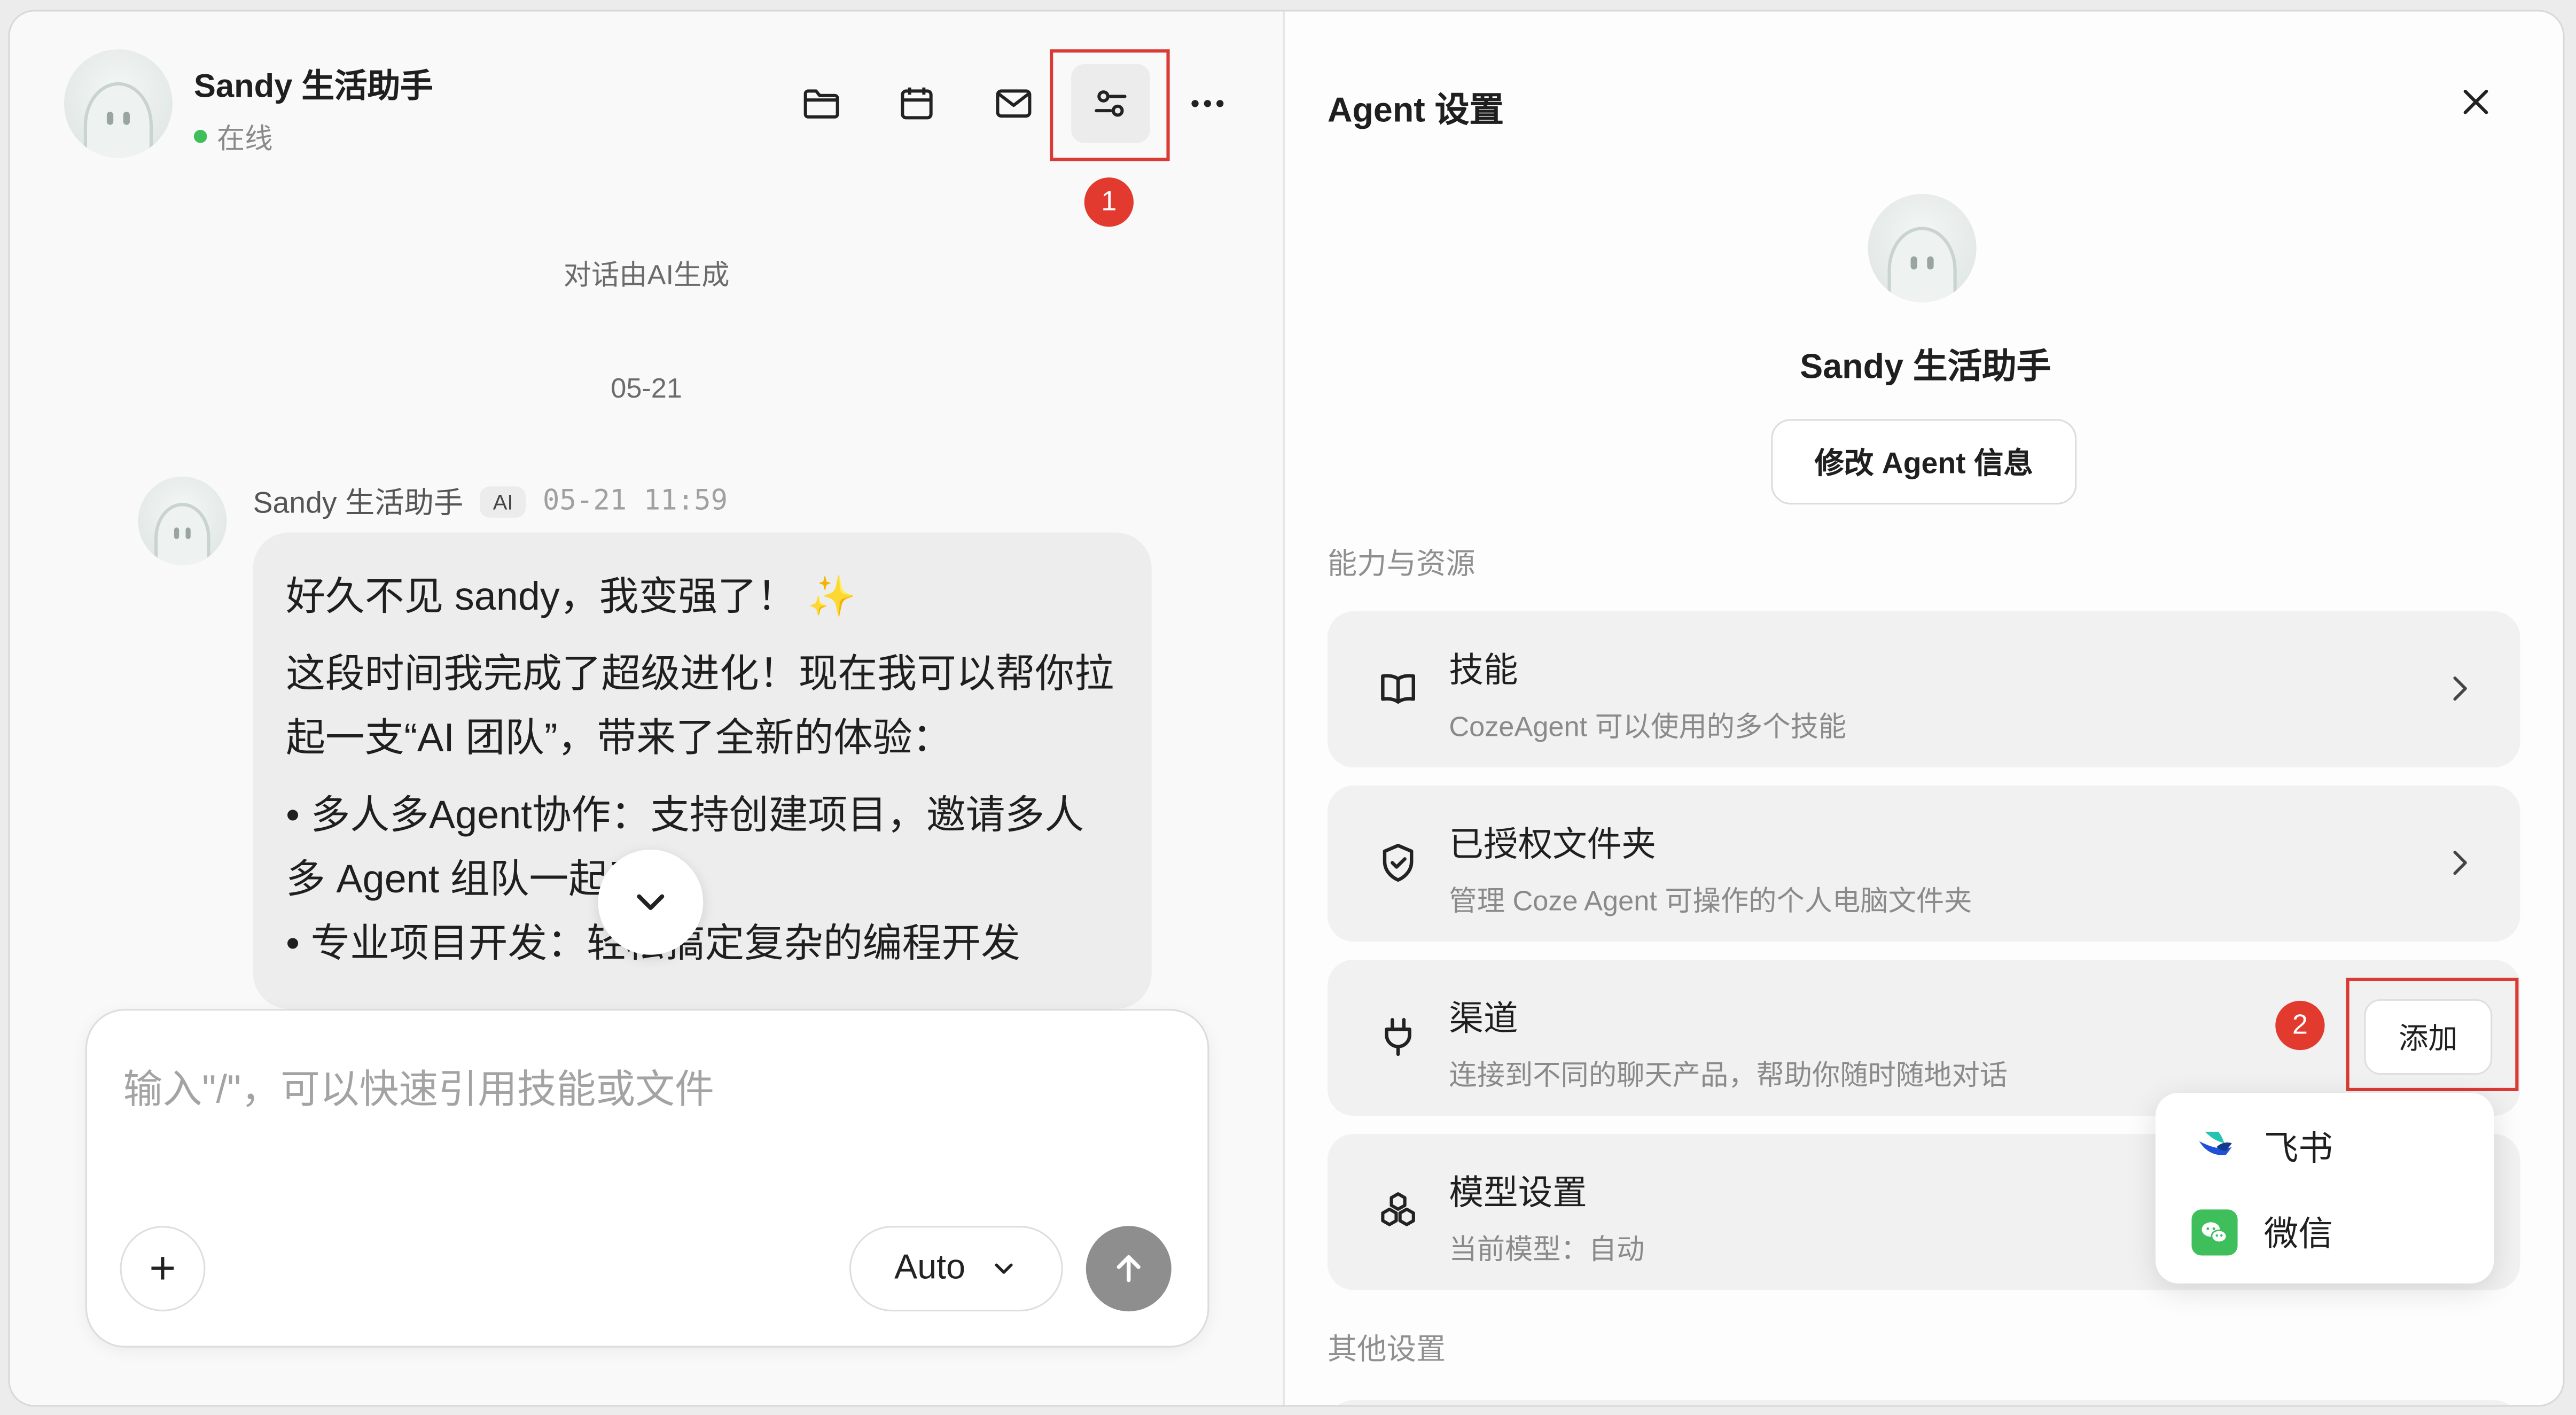 This screenshot has height=1415, width=2576. What do you see at coordinates (1401, 563) in the screenshot?
I see `section-resources-label: 能力与资源` at bounding box center [1401, 563].